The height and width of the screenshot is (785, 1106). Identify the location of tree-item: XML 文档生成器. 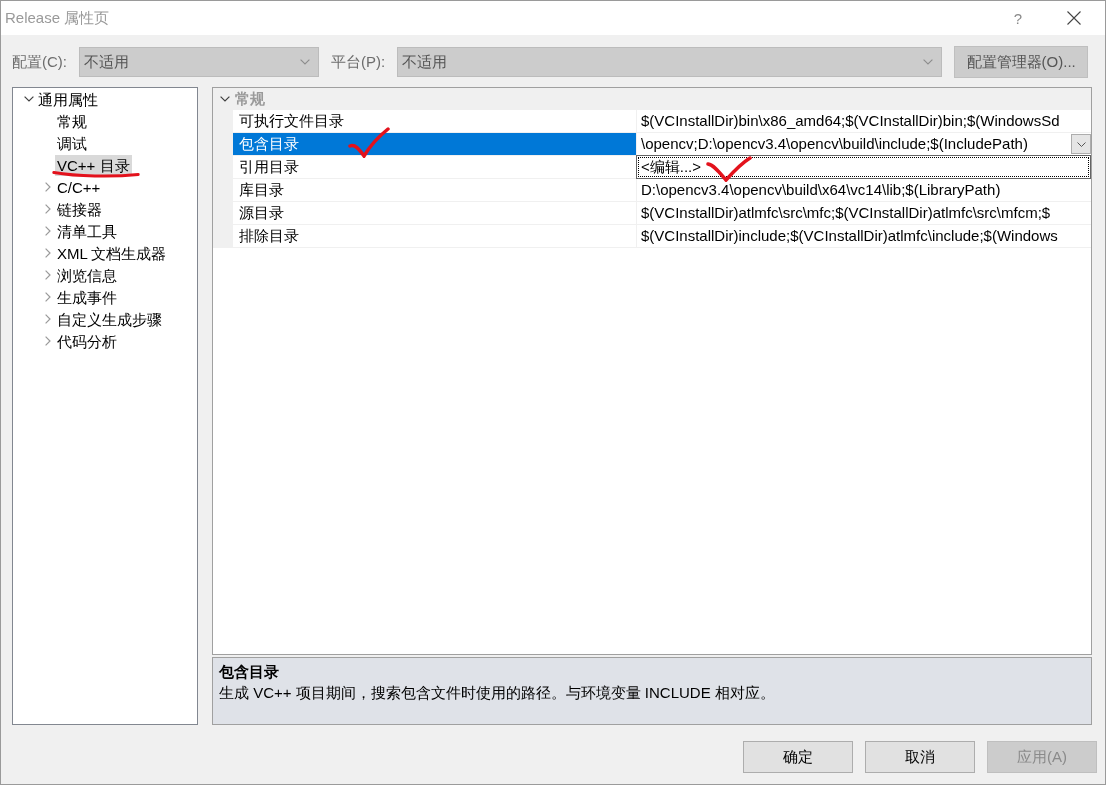
(112, 253).